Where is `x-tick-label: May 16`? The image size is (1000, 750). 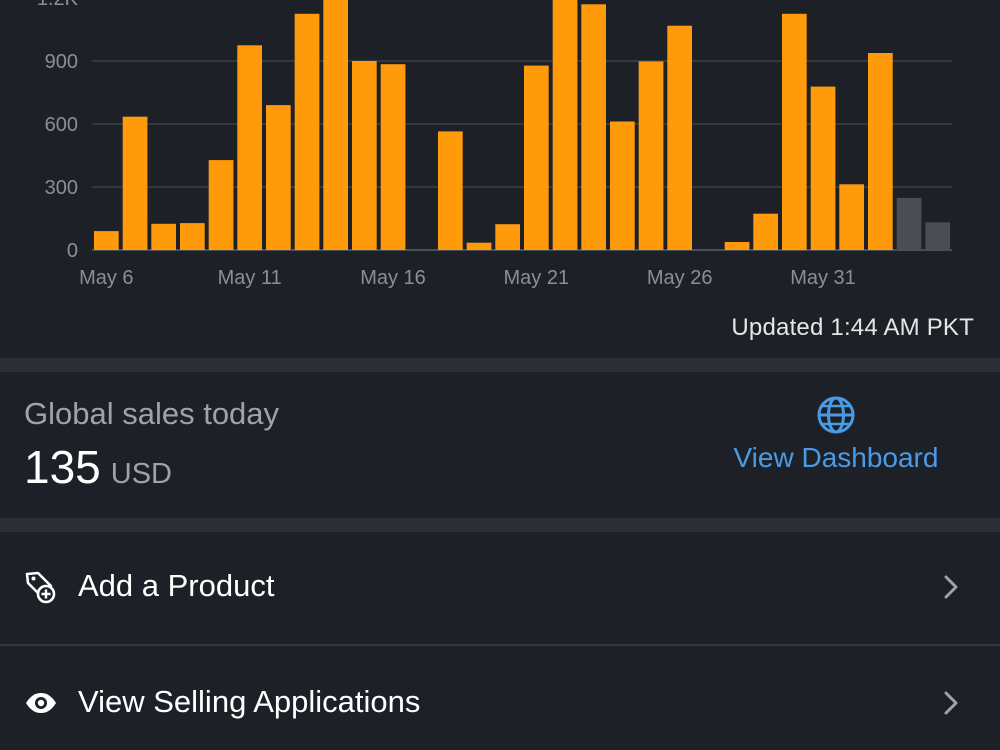 x-tick-label: May 16 is located at coordinates (393, 278).